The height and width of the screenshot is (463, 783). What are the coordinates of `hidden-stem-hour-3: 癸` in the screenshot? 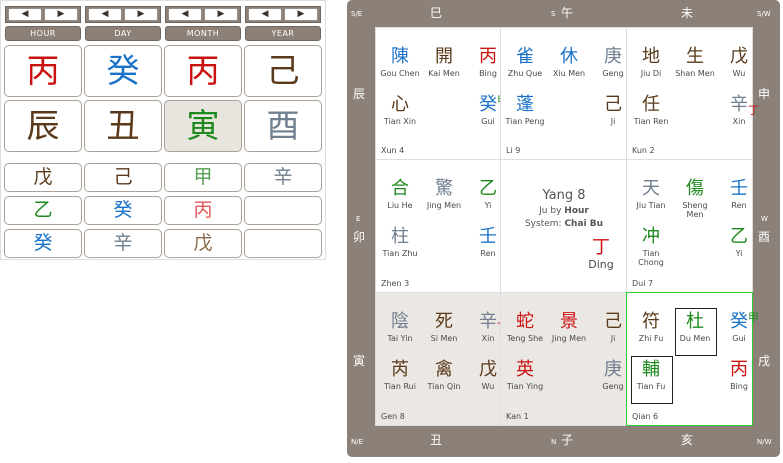 It's located at (43, 243).